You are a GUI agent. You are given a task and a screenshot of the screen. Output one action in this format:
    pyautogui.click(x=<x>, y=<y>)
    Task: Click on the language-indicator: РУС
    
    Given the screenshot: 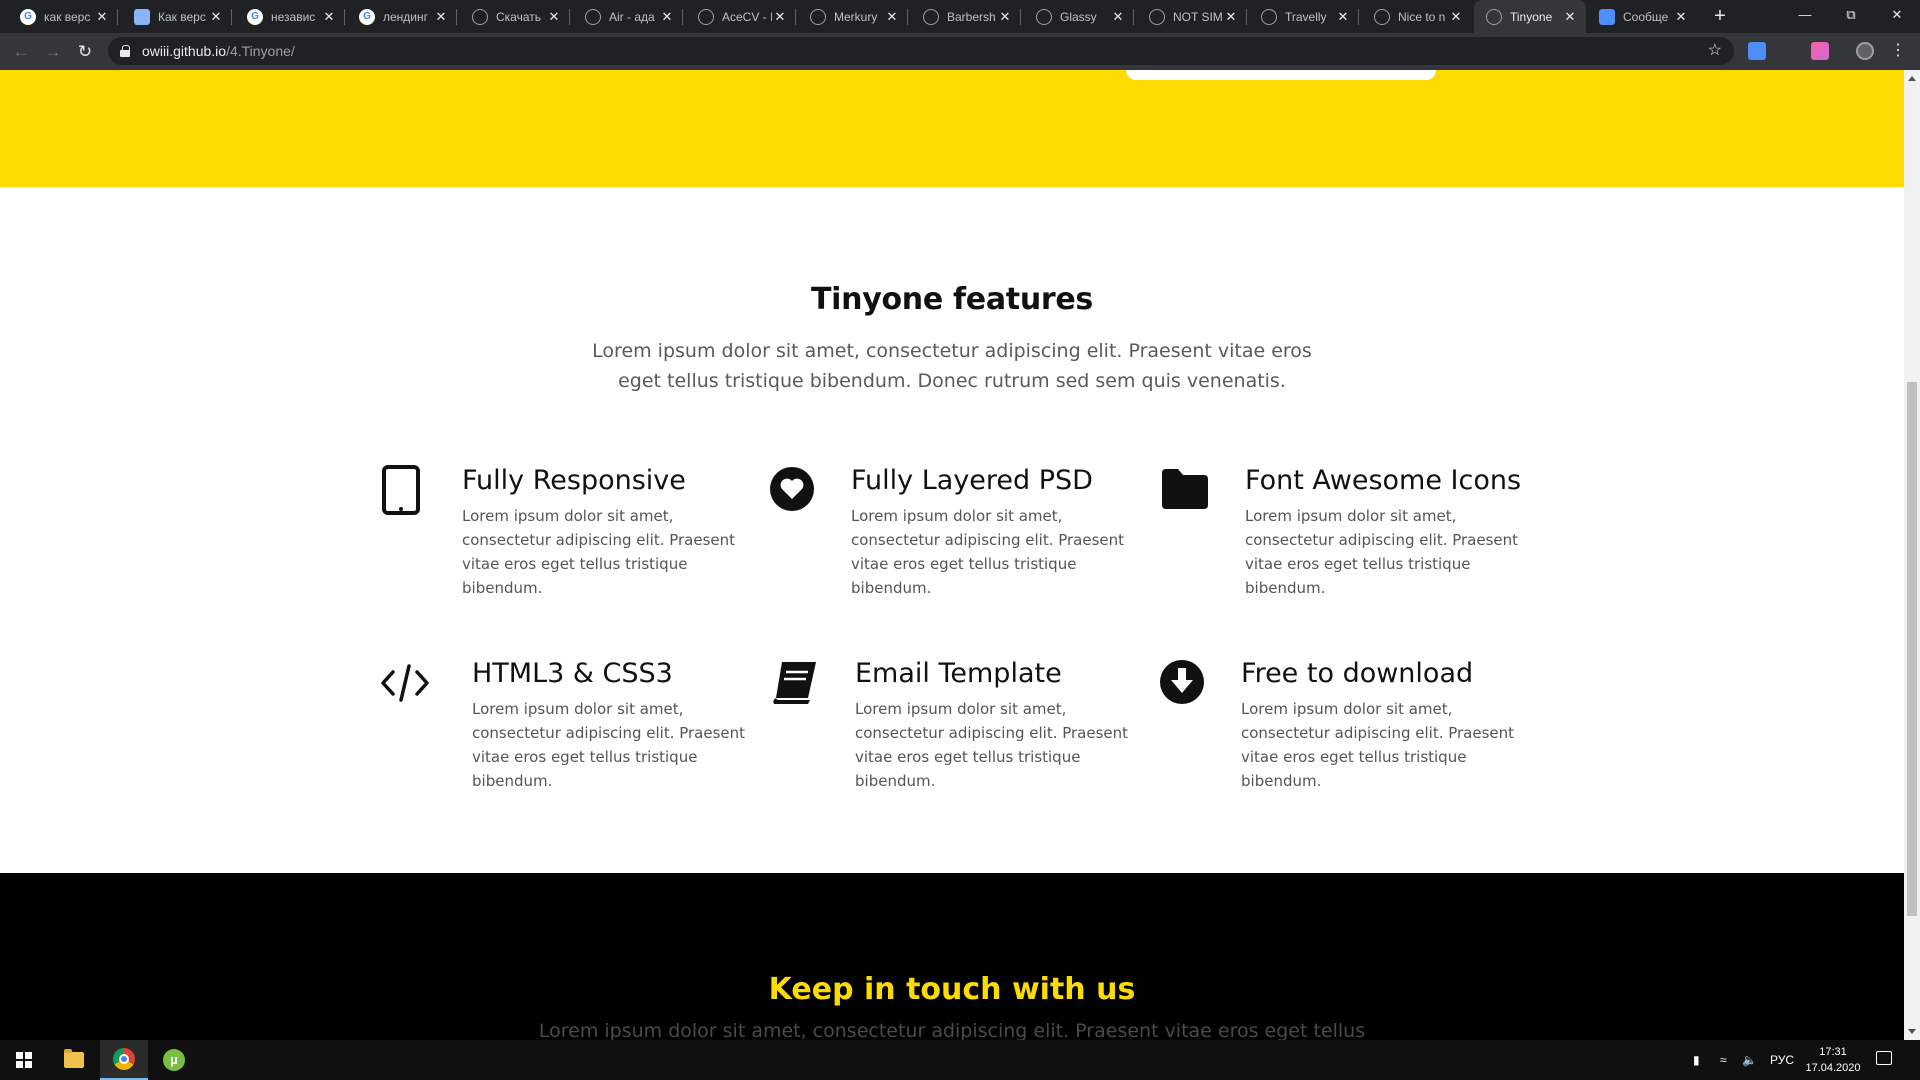 What is the action you would take?
    pyautogui.click(x=1782, y=1060)
    